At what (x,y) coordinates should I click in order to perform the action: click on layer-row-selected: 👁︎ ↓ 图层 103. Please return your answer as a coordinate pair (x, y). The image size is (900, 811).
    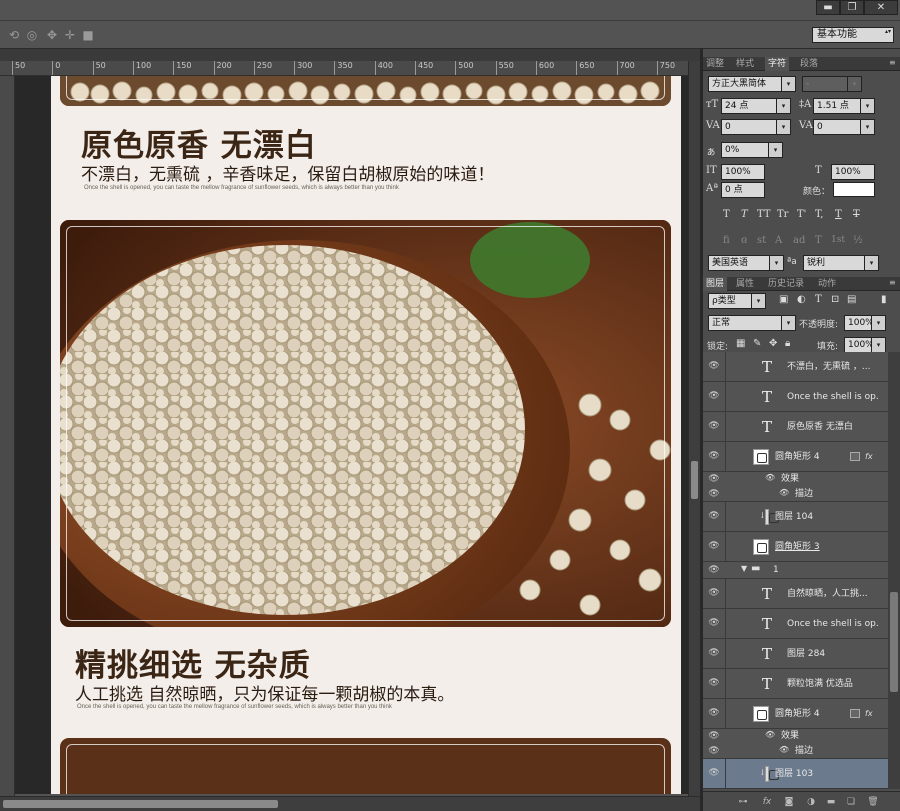
    Looking at the image, I should click on (795, 774).